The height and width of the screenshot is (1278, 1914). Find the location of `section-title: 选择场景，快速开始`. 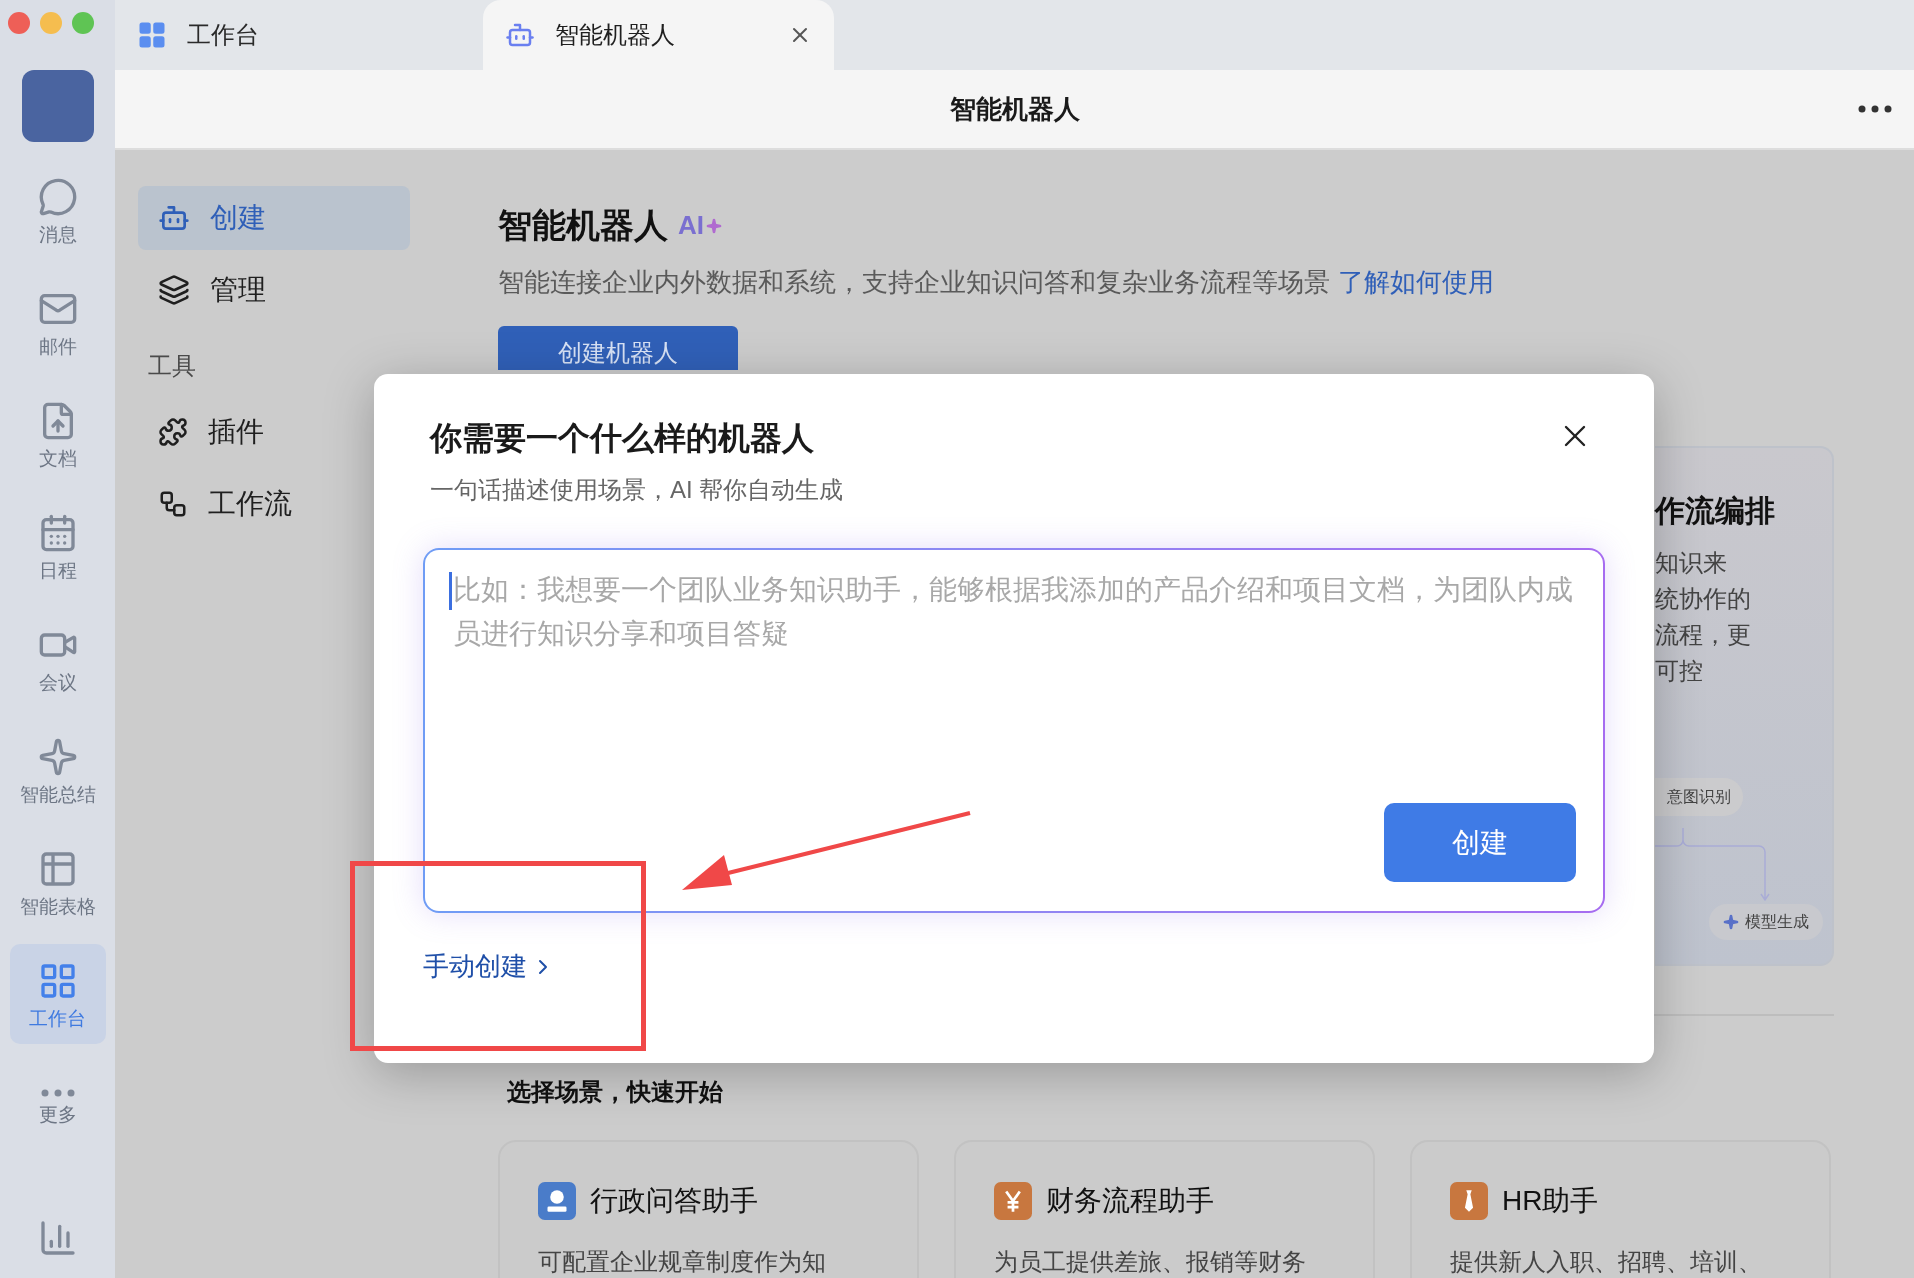

section-title: 选择场景，快速开始 is located at coordinates (615, 1092).